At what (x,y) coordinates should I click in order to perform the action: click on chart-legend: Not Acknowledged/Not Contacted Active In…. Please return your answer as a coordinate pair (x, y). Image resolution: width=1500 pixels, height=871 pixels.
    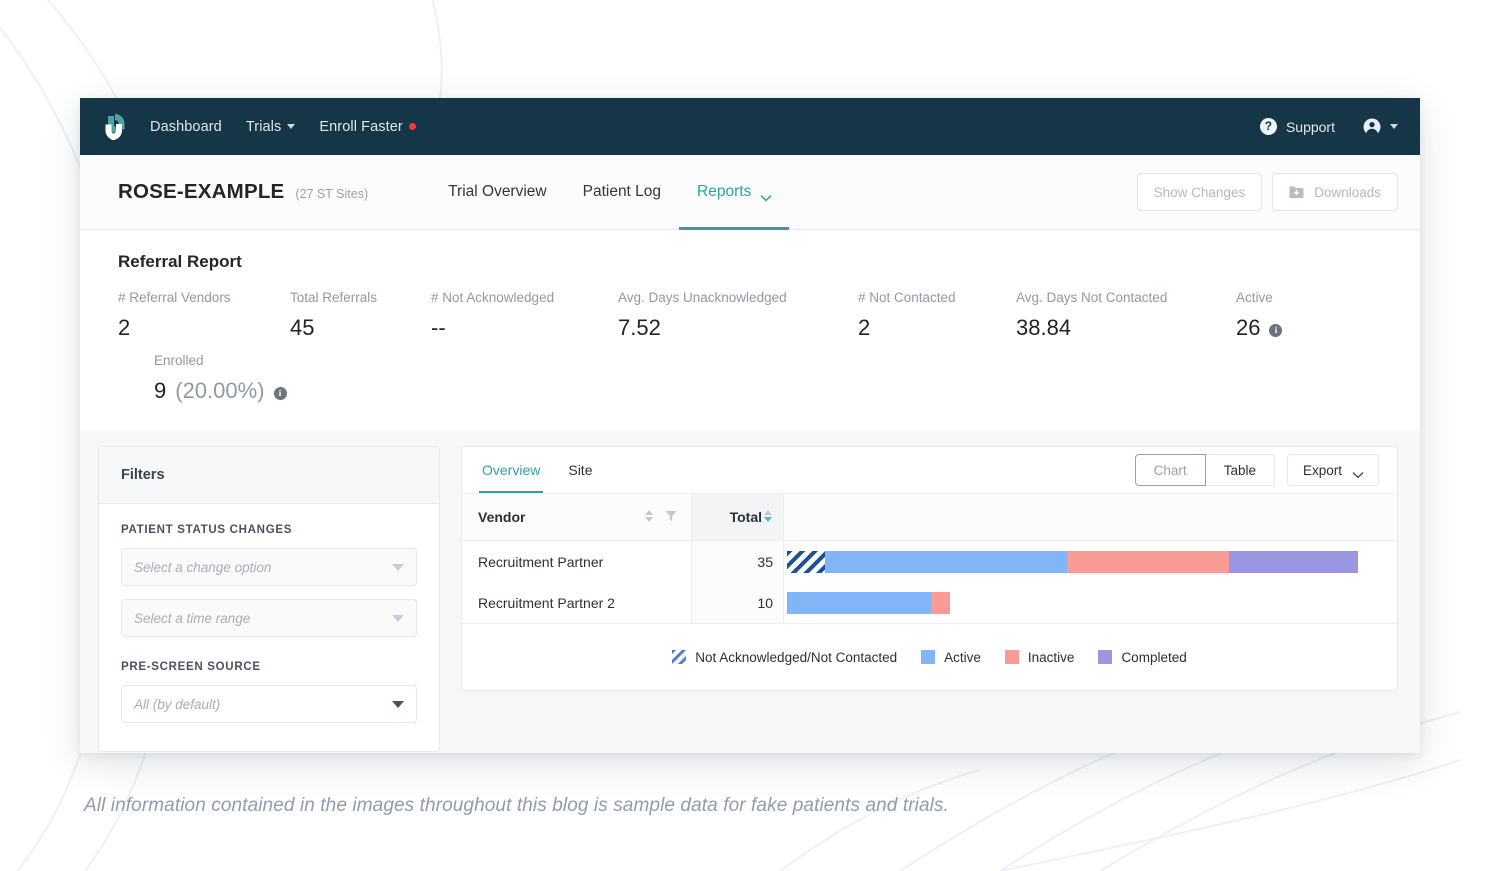
    Looking at the image, I should click on (929, 656).